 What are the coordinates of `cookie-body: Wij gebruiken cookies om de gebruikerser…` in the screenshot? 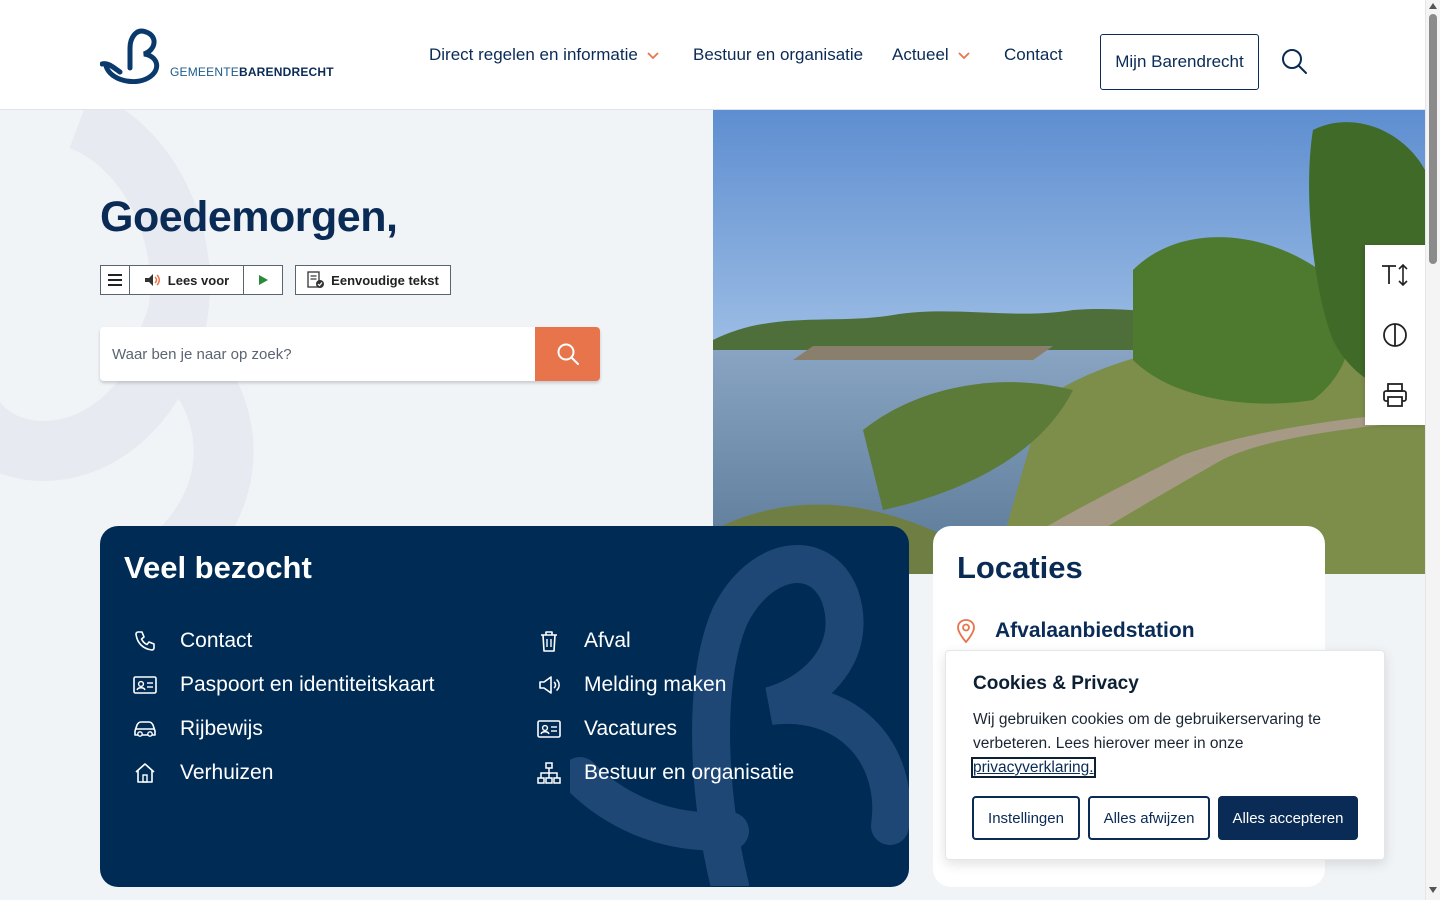 It's located at (1147, 731).